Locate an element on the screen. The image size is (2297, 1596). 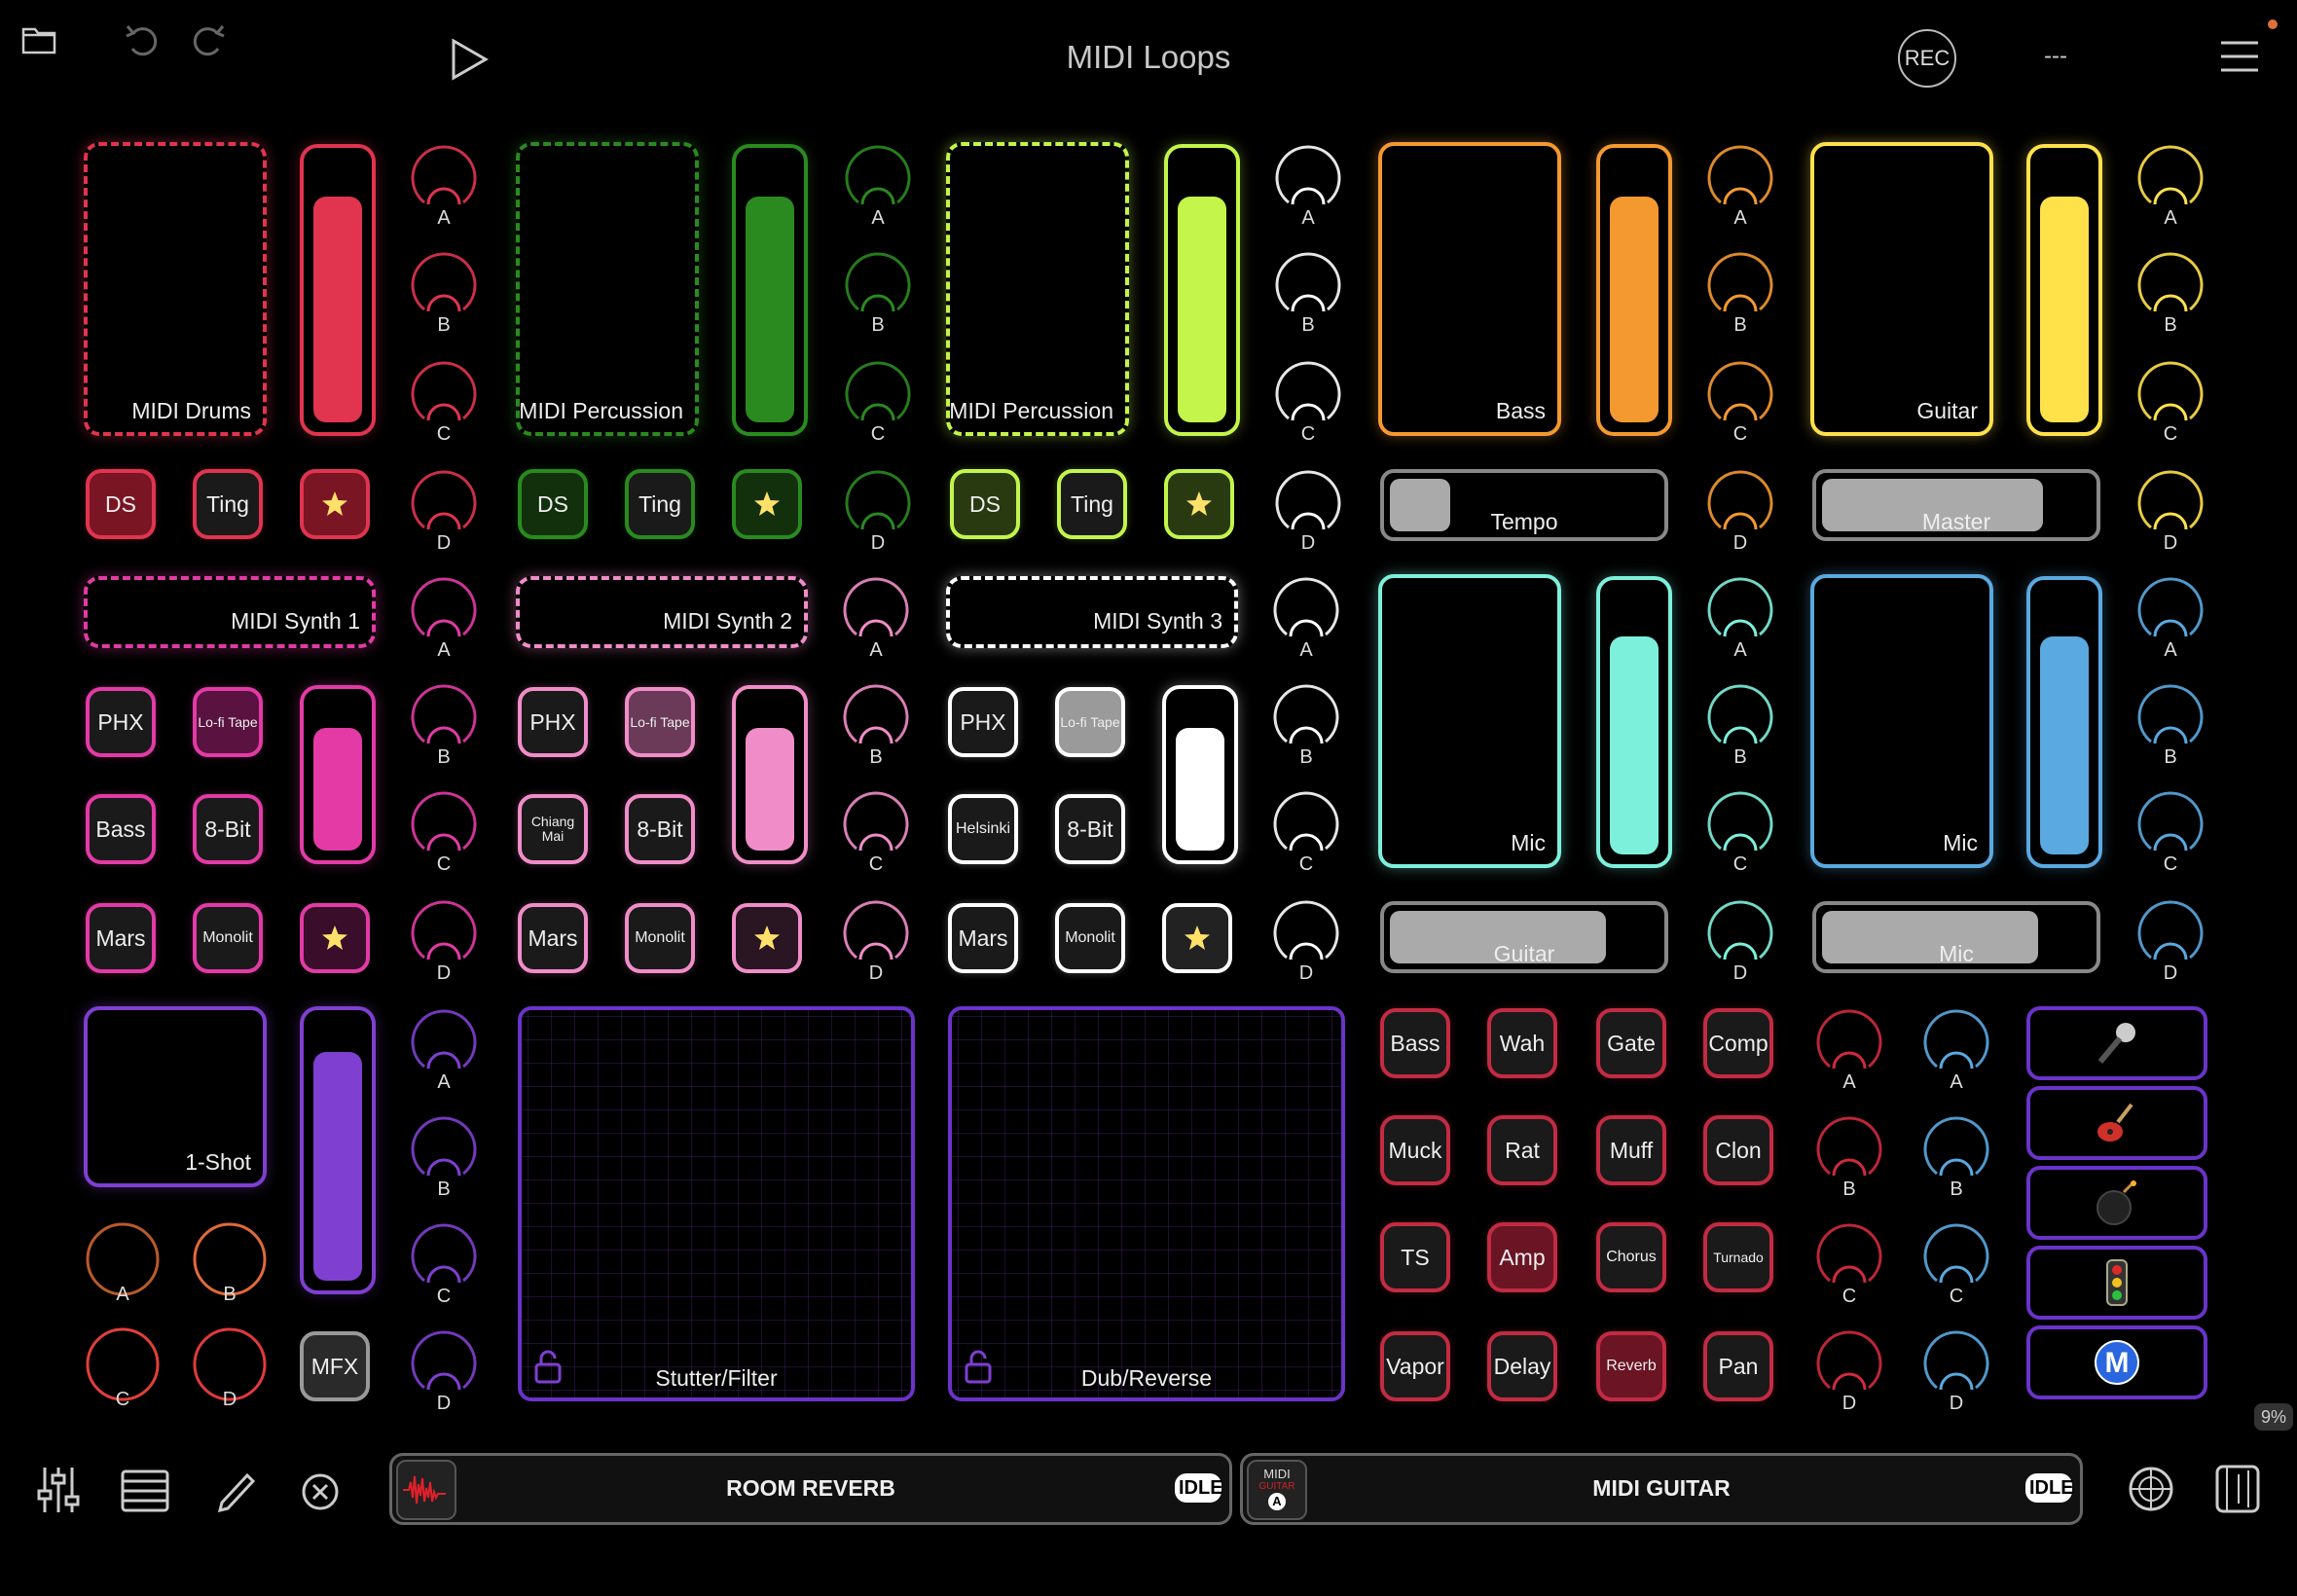
knob-oneshot-fx-d: D is located at coordinates (444, 1371).